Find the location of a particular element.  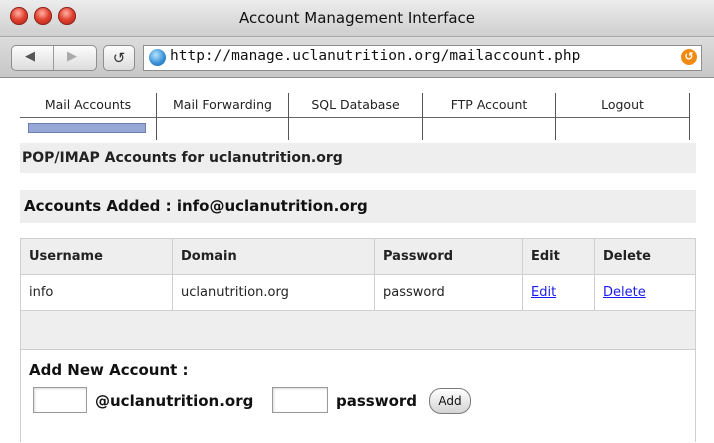

reload-button: ↺ is located at coordinates (119, 58).